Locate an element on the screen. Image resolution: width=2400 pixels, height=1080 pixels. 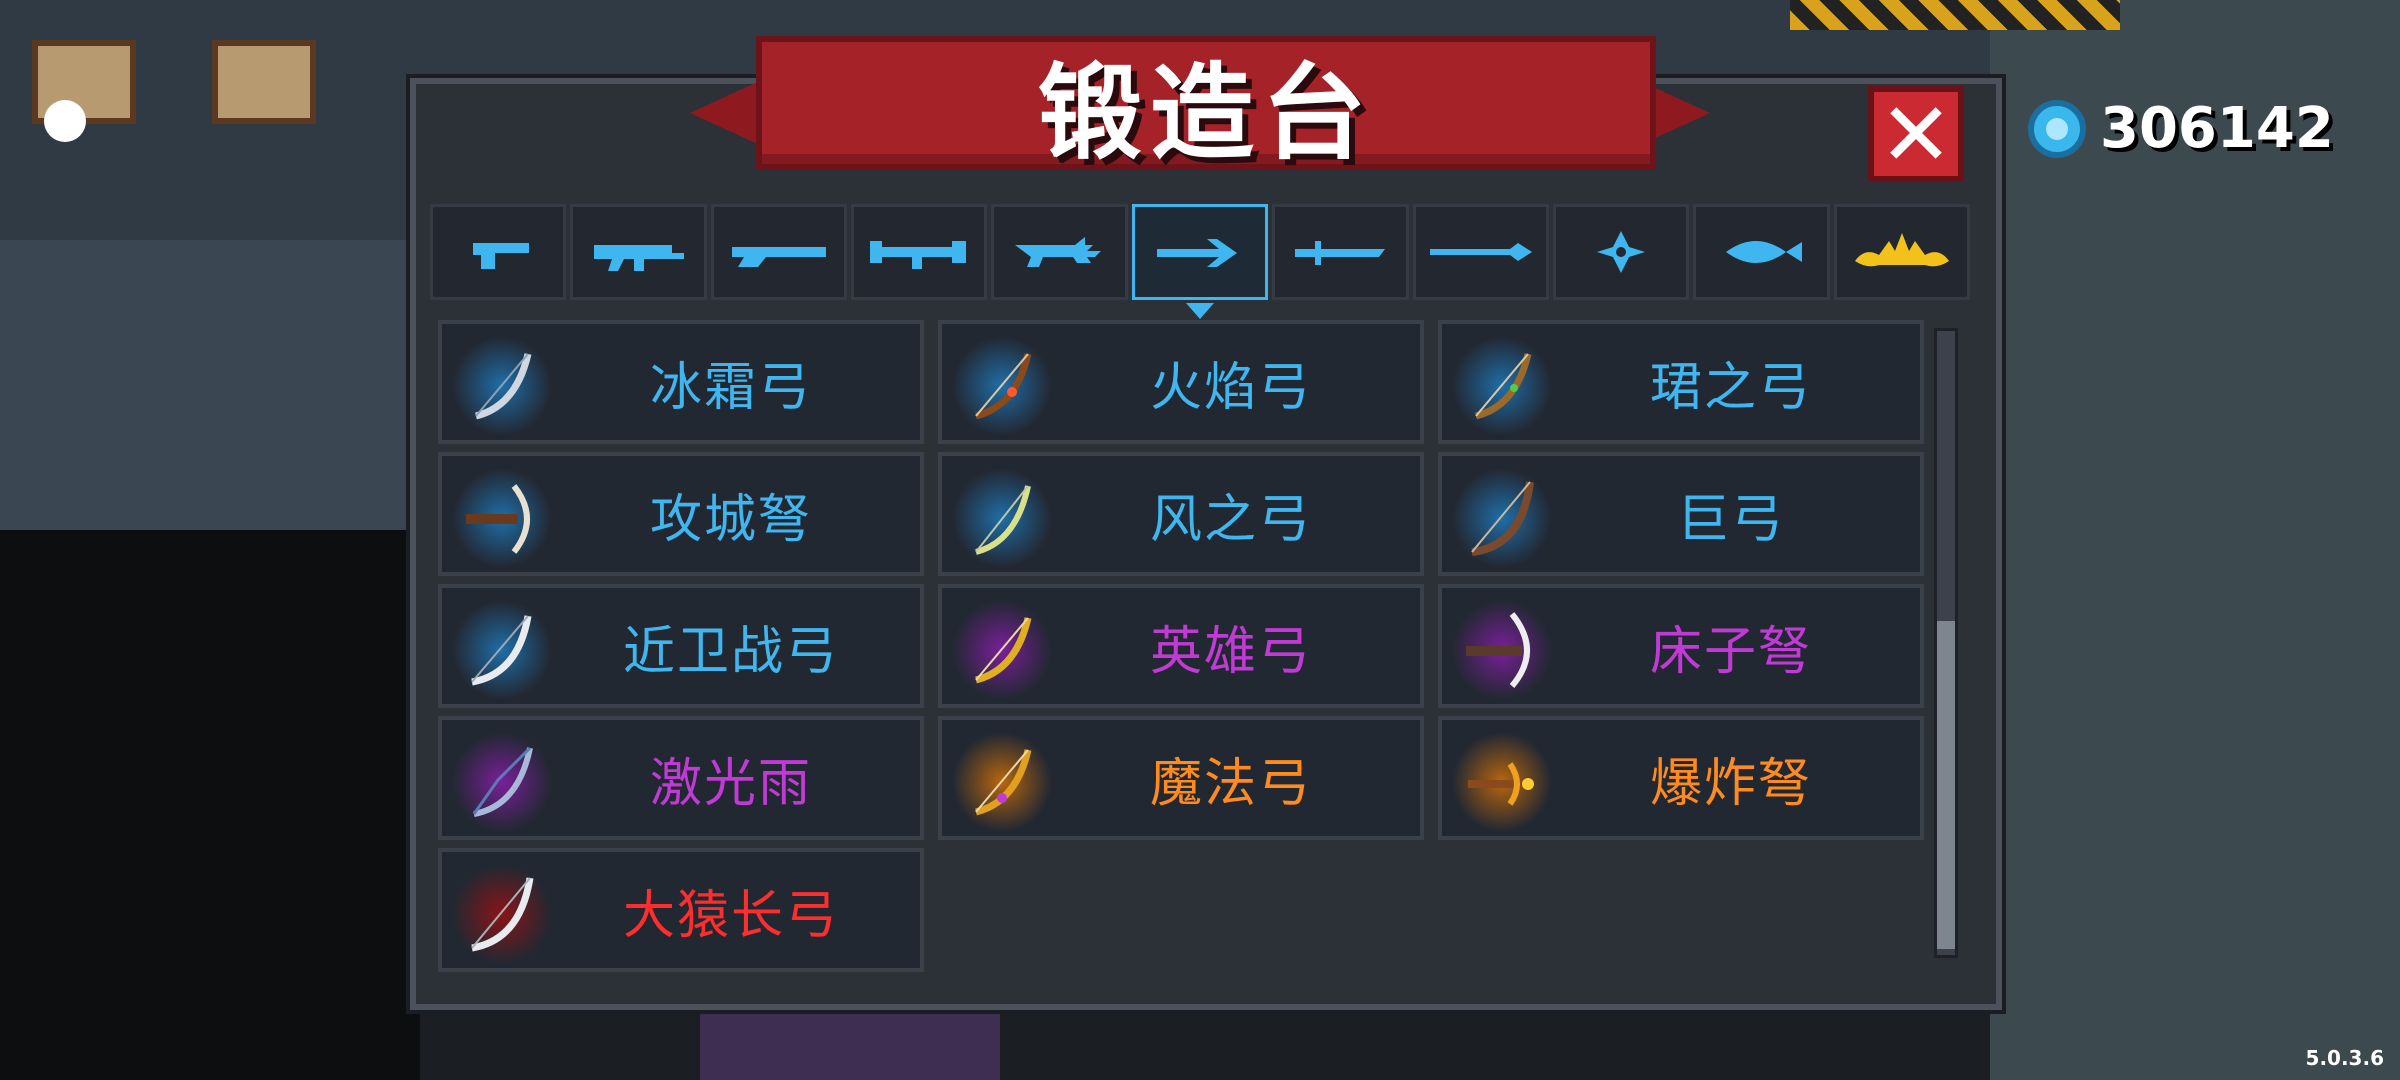
hazard-stripe is located at coordinates (1955, 15).